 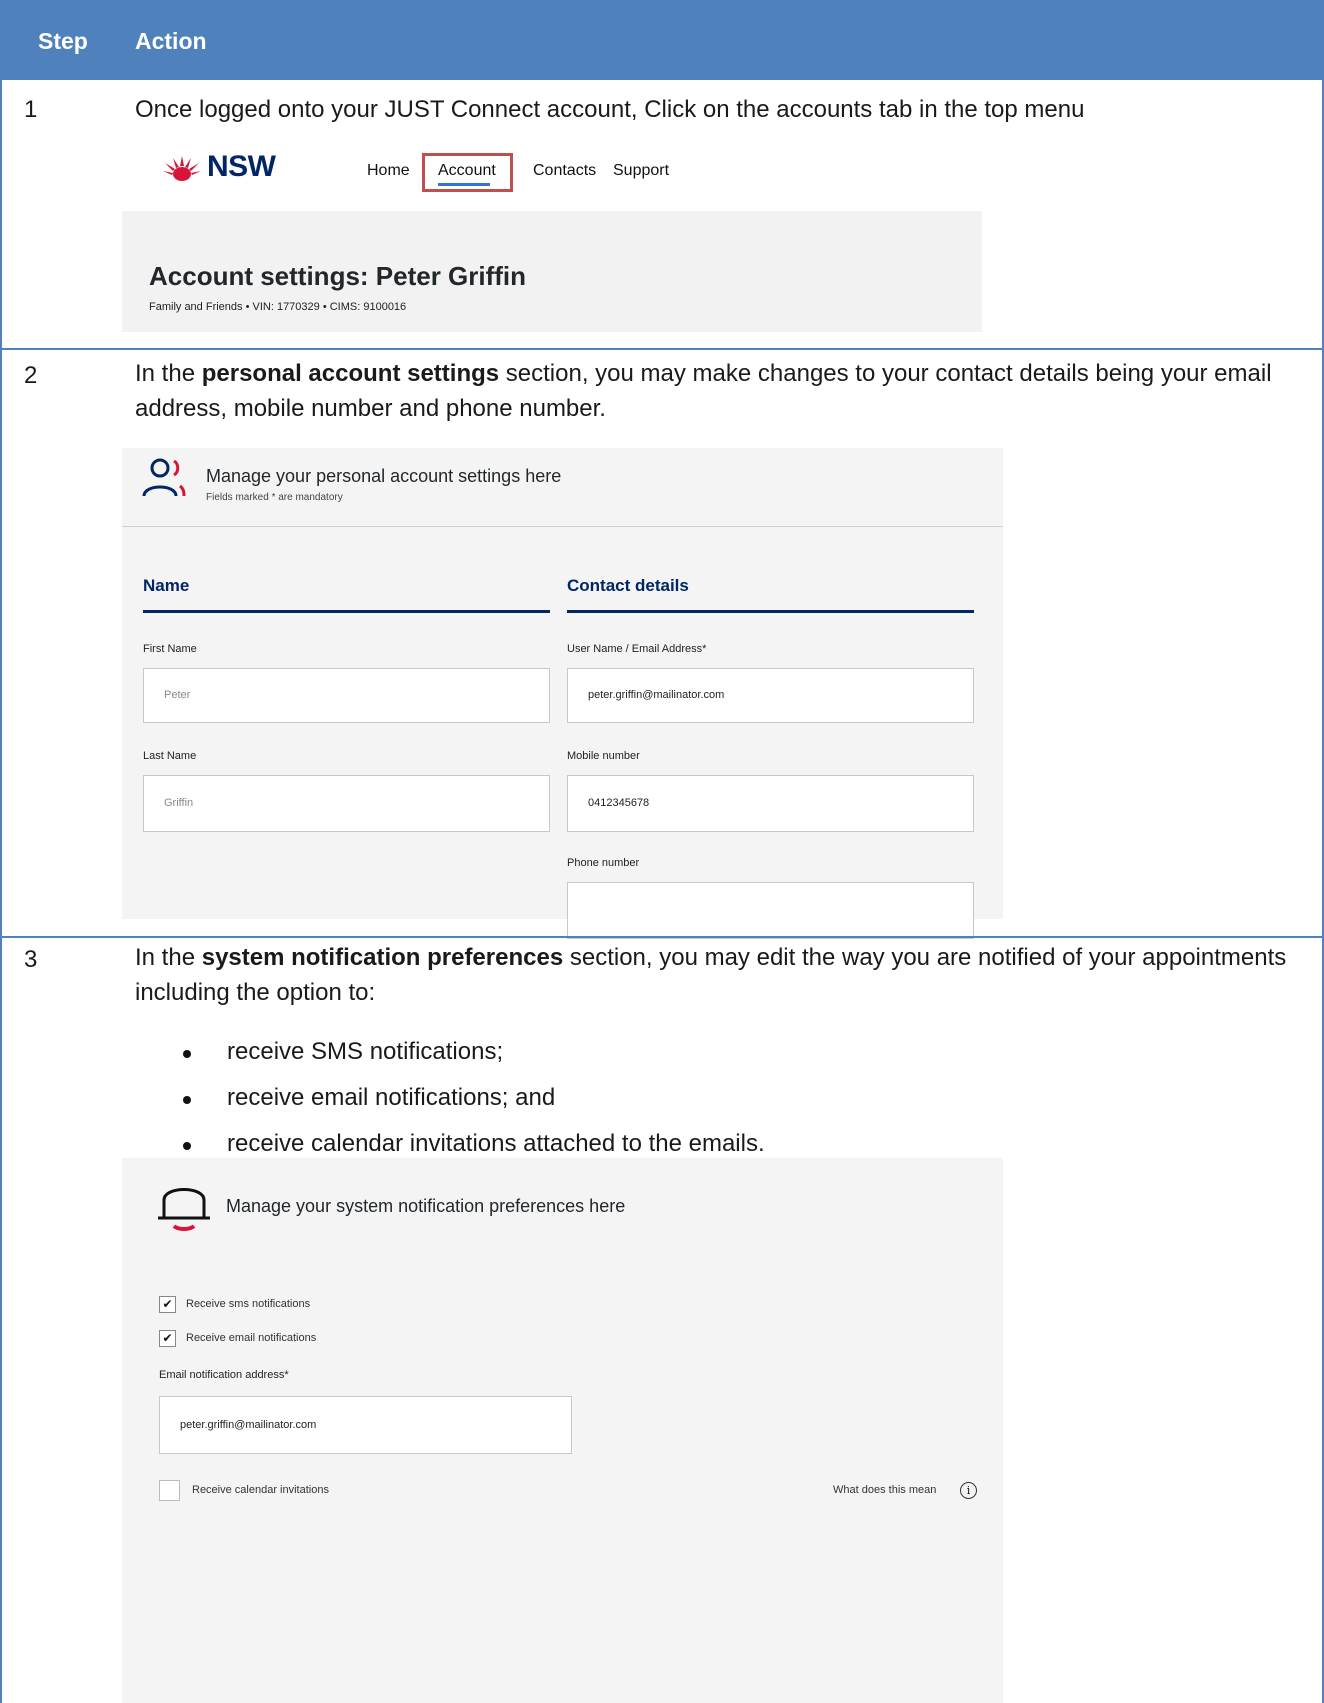 I want to click on step-3-text-bold: system notification preferences, so click(x=382, y=957).